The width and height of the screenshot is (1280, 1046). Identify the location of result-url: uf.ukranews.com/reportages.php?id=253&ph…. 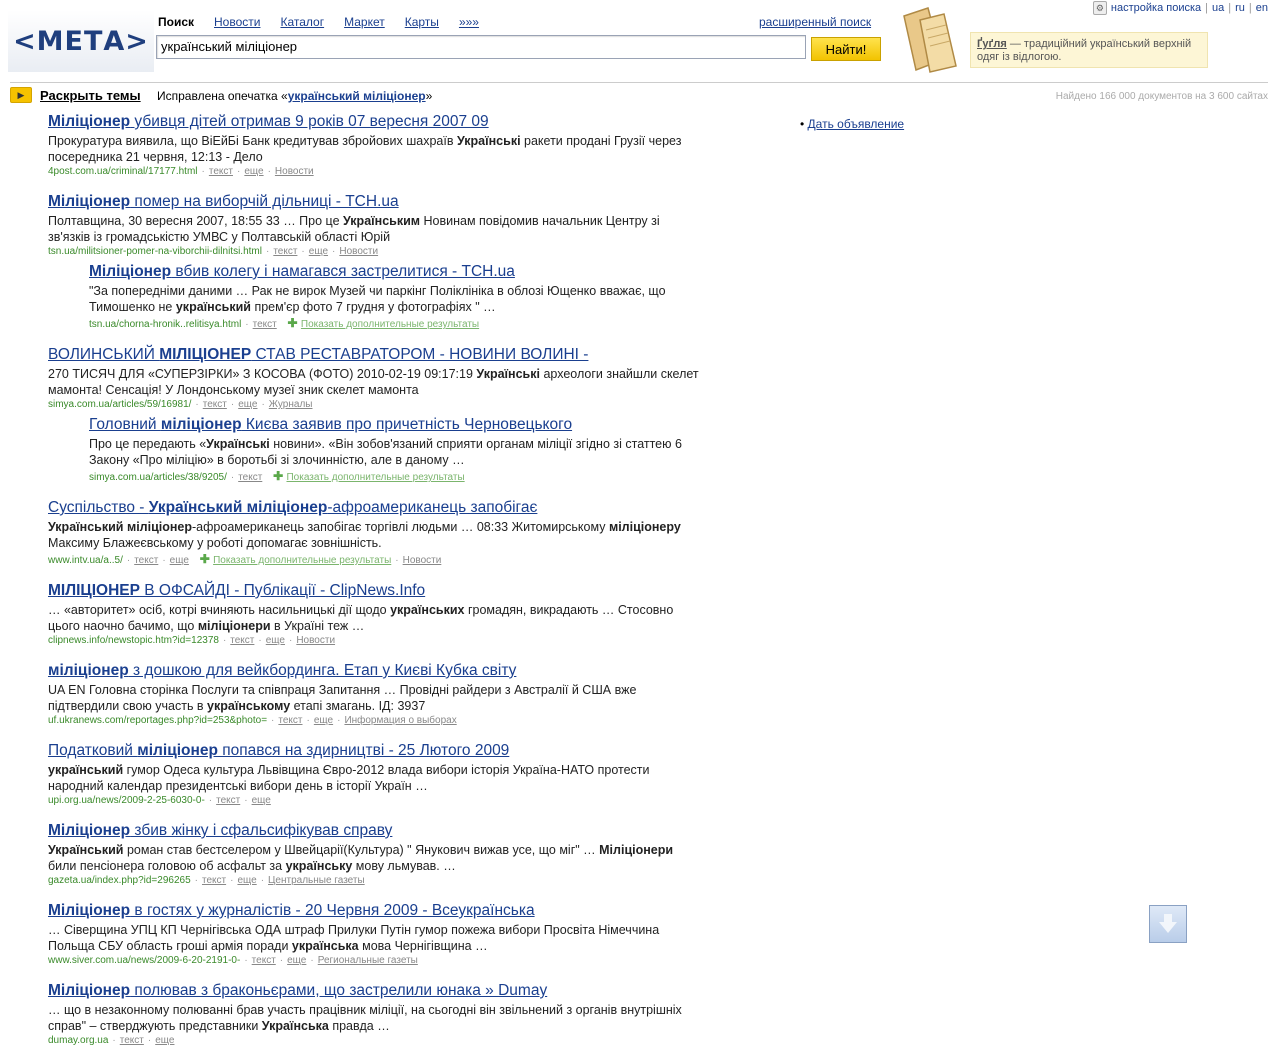
(158, 720).